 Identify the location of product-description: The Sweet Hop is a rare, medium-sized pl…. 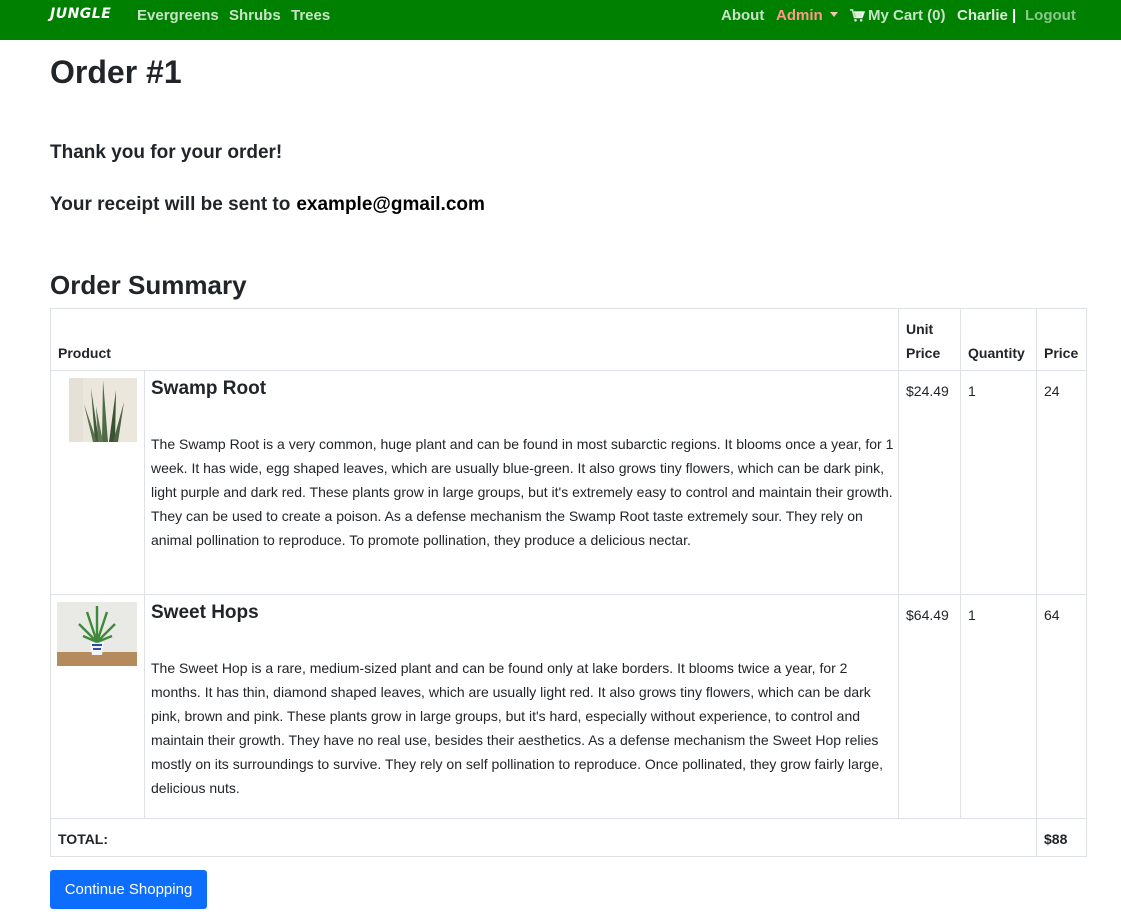
(517, 728).